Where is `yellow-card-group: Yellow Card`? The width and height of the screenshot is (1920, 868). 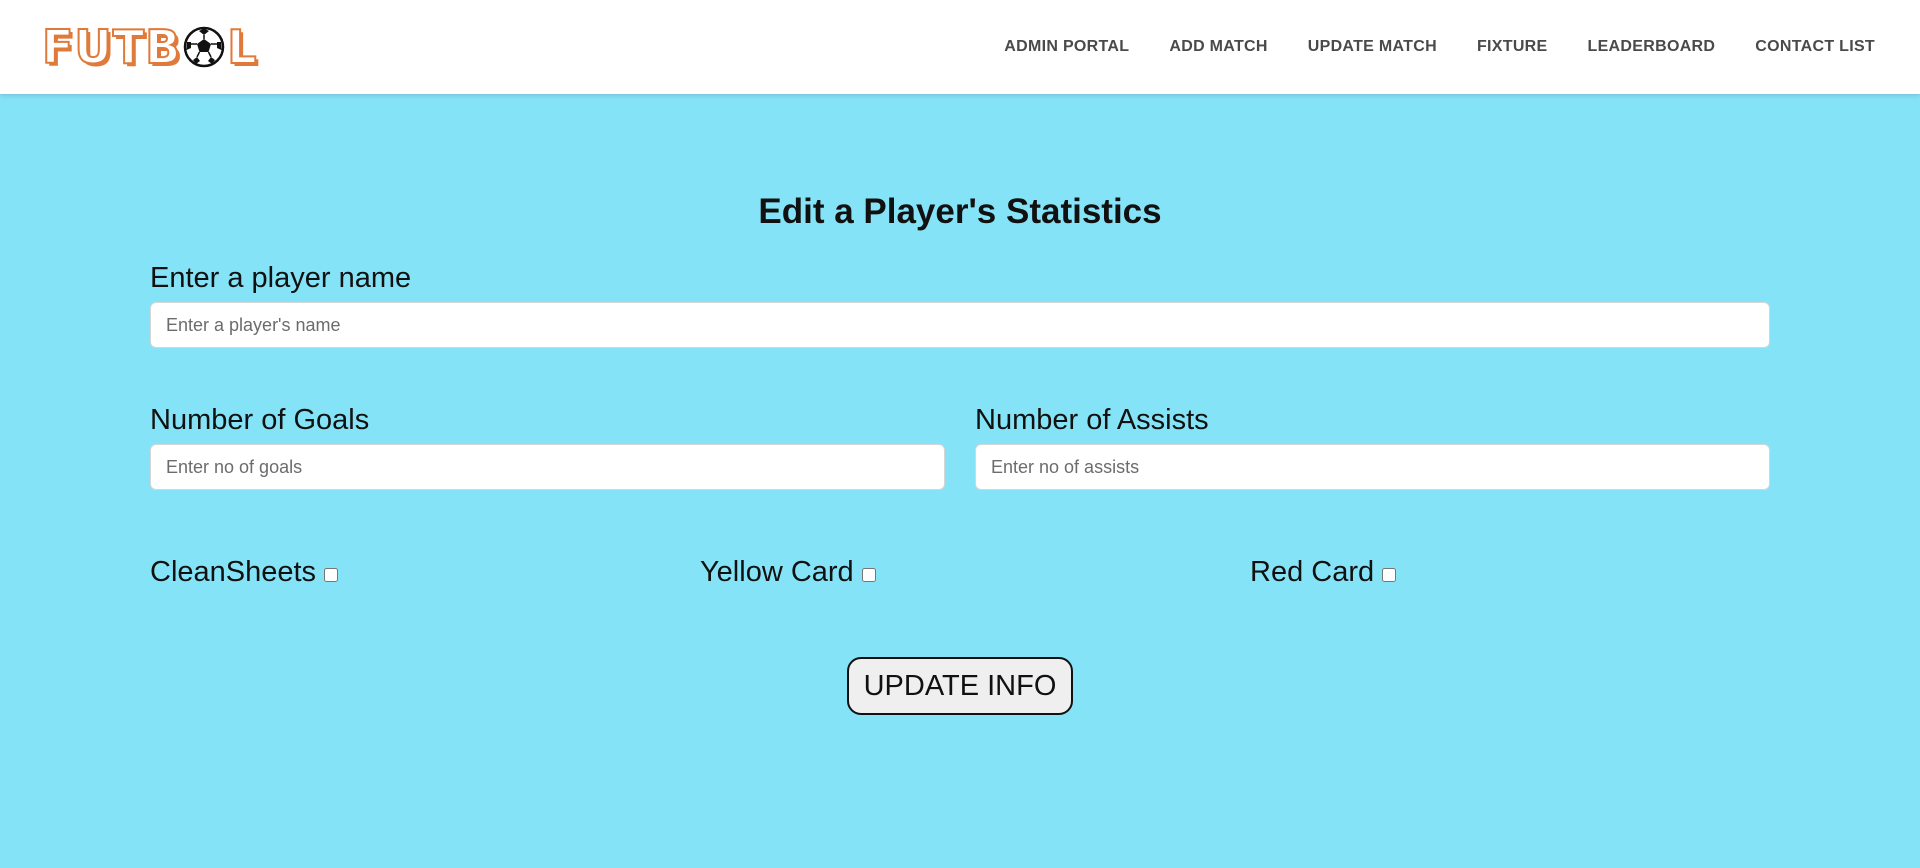
yellow-card-group: Yellow Card is located at coordinates (788, 572).